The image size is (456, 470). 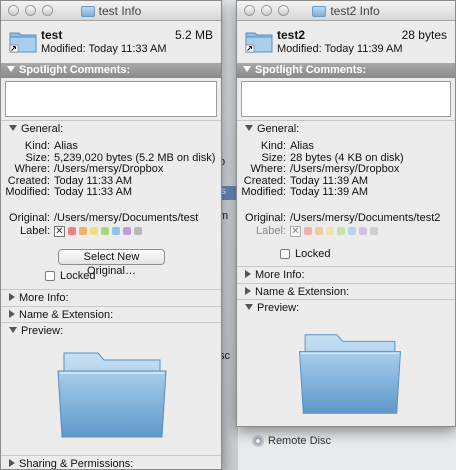 I want to click on original-path: /Users/mersy/Documents/test2, so click(x=365, y=218).